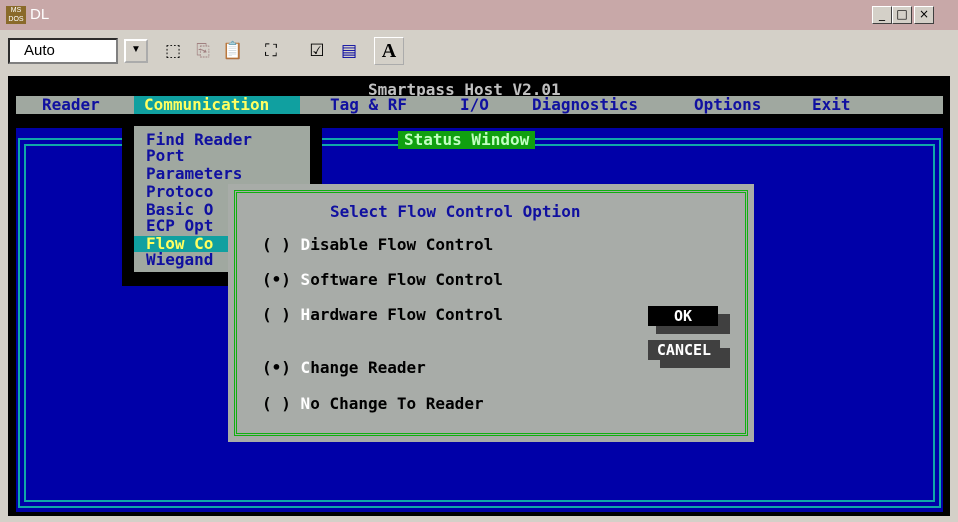  I want to click on menu-diagnostics: Diagnostics, so click(585, 105).